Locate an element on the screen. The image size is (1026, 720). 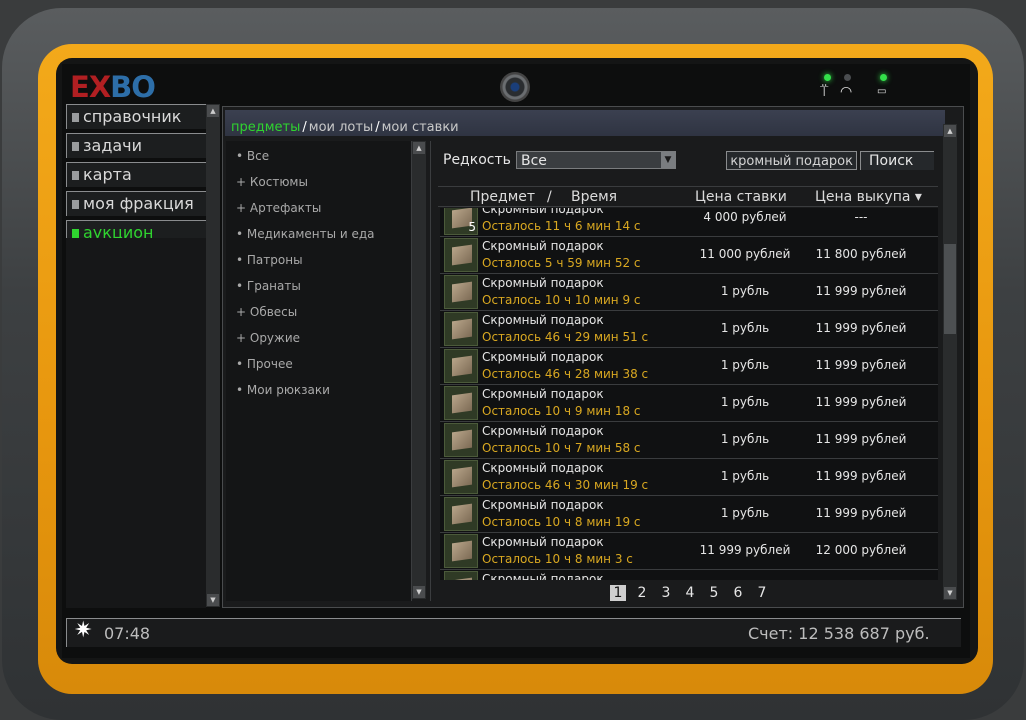
account-balance: Счет: 12 538 687 руб. is located at coordinates (839, 633).